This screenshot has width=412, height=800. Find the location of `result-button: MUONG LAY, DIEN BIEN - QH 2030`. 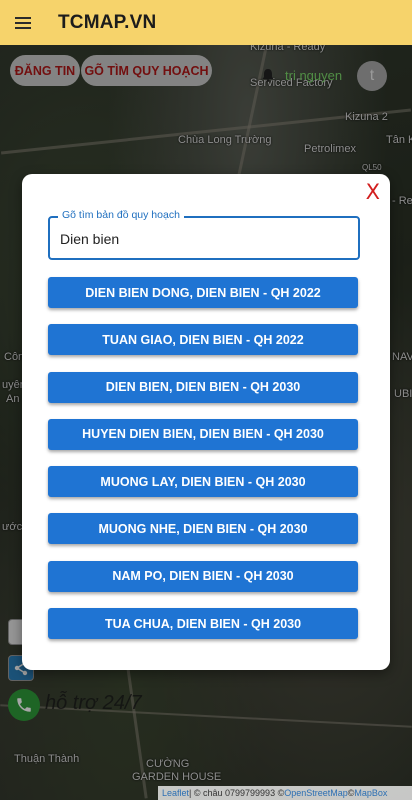

result-button: MUONG LAY, DIEN BIEN - QH 2030 is located at coordinates (203, 482).